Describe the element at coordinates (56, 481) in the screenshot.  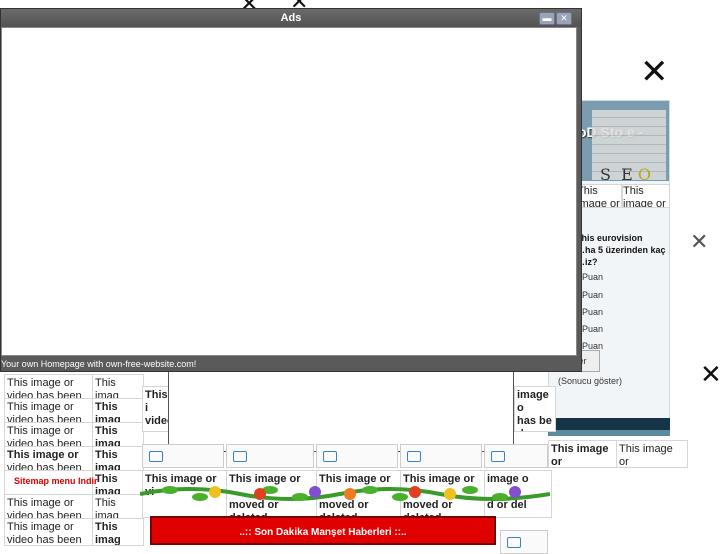
I see `site-menu-links: Sitemap menu Indir` at that location.